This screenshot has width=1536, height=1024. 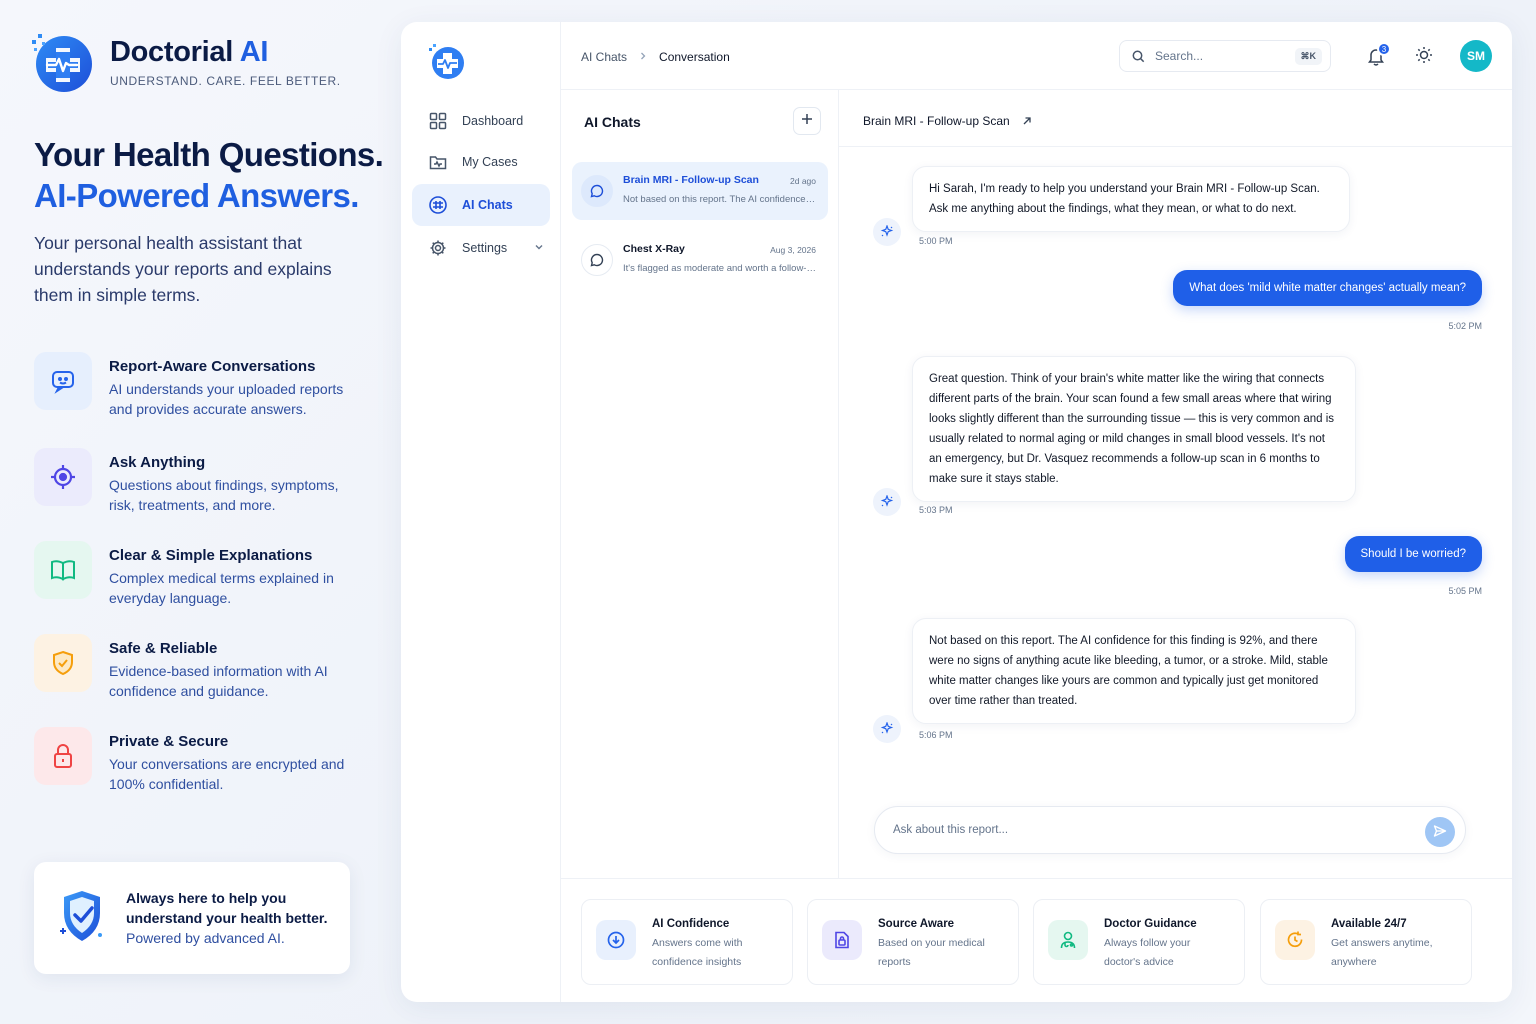 I want to click on sidebar-item-label: AI Chats, so click(x=487, y=205).